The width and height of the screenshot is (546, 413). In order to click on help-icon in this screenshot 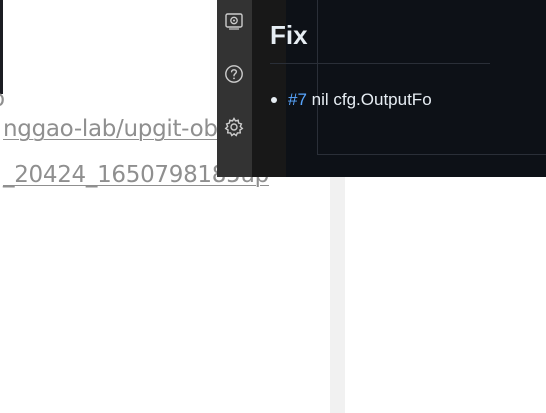, I will do `click(234, 74)`.